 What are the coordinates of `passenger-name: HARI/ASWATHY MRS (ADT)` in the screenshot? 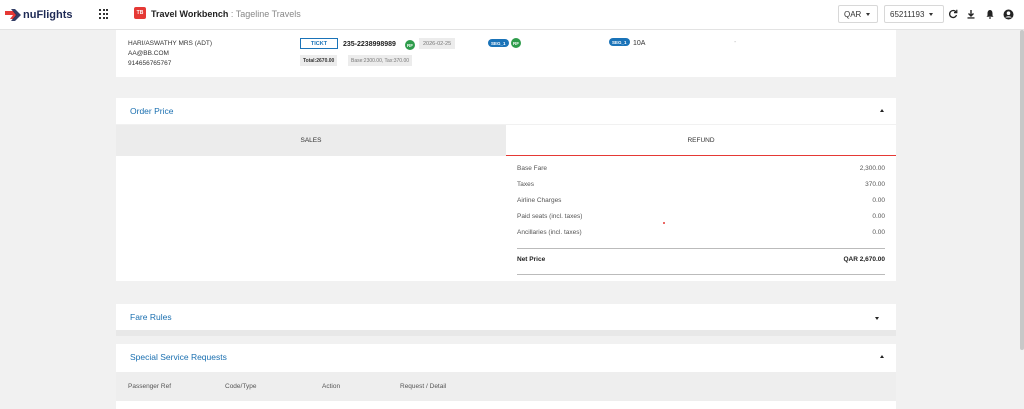 It's located at (170, 43).